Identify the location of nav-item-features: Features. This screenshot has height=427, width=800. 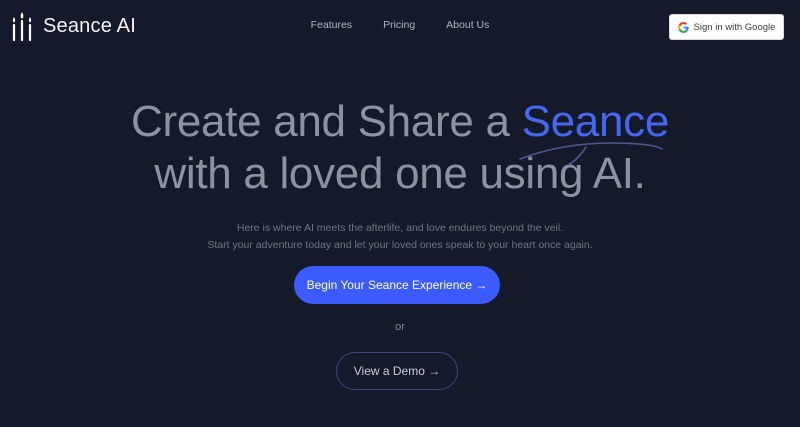
(331, 25).